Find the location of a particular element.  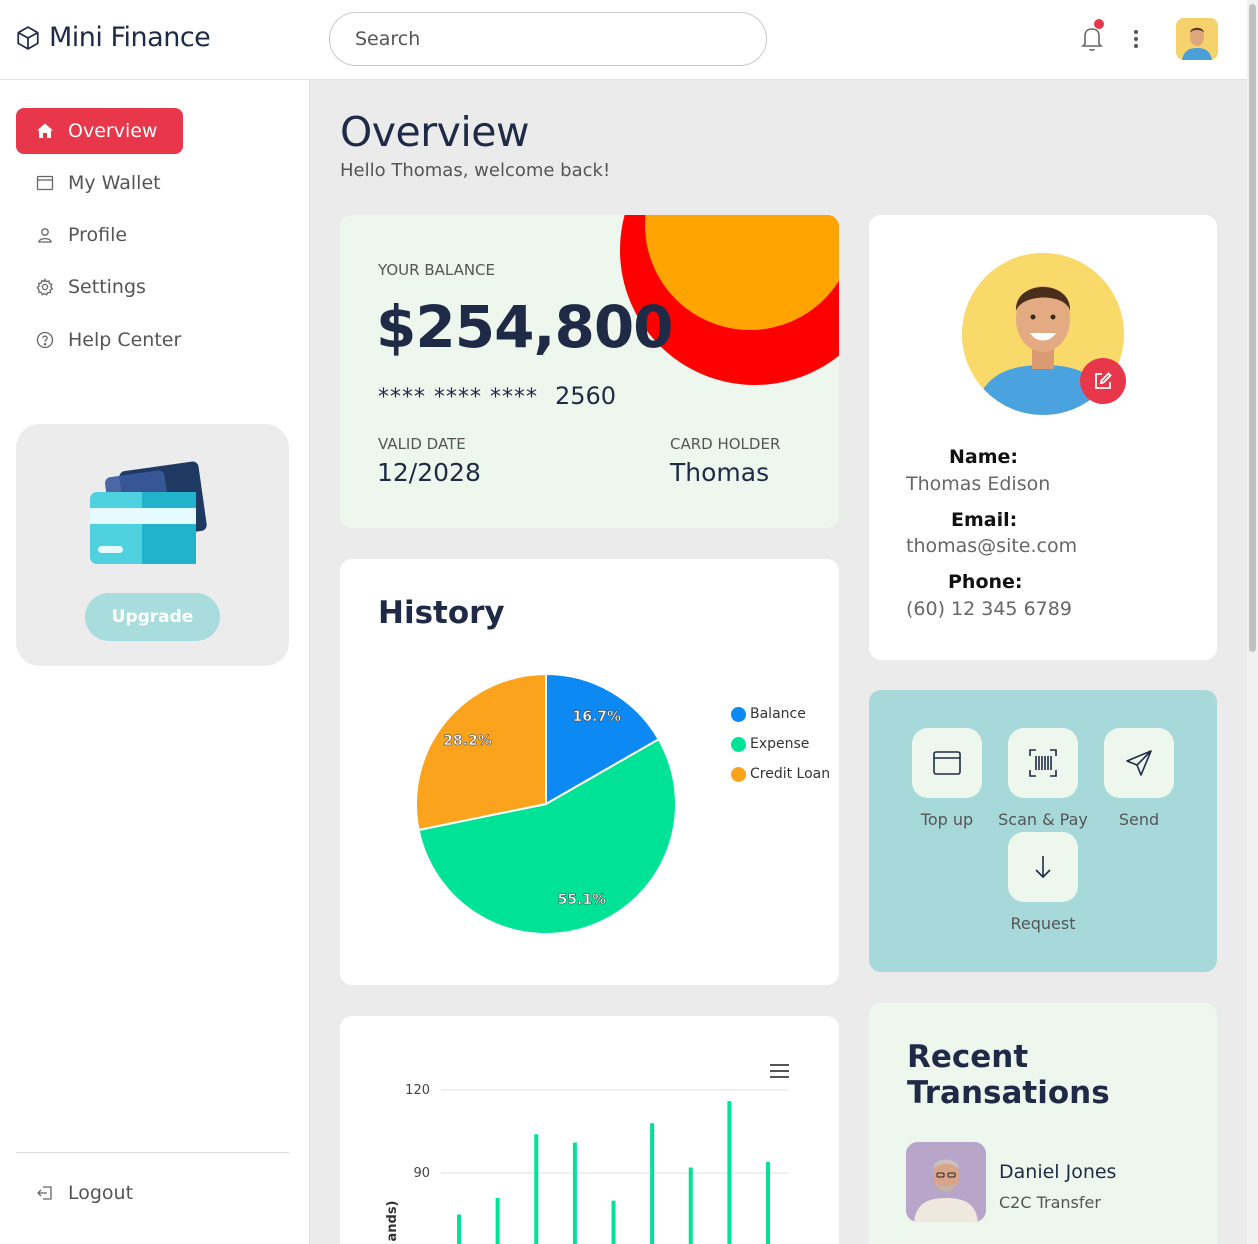

balance-label: YOUR BALANCE is located at coordinates (437, 270).